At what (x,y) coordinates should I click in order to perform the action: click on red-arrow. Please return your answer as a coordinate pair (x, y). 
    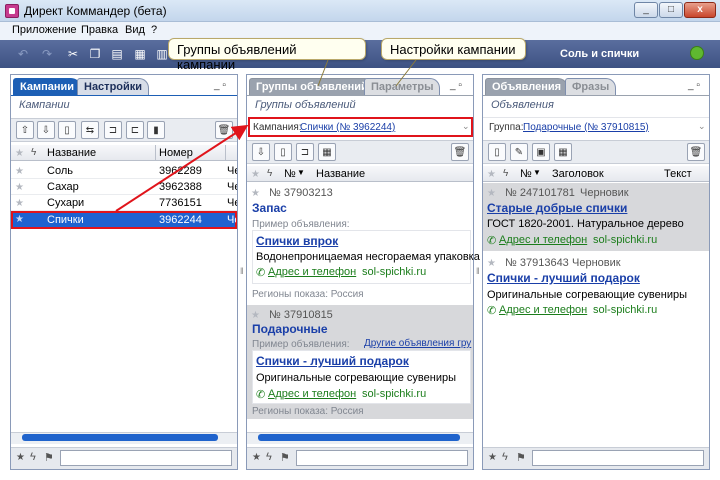
    Looking at the image, I should click on (182, 168).